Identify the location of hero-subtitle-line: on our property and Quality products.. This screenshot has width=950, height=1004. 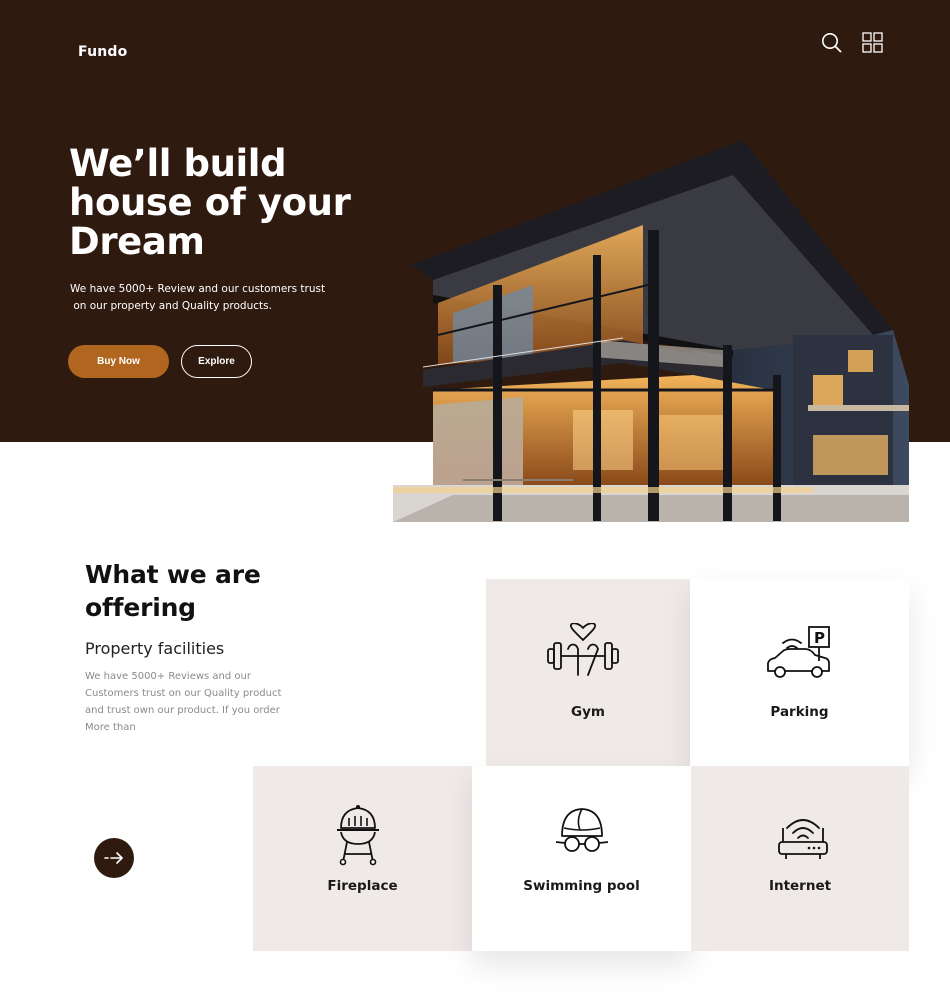
(172, 306).